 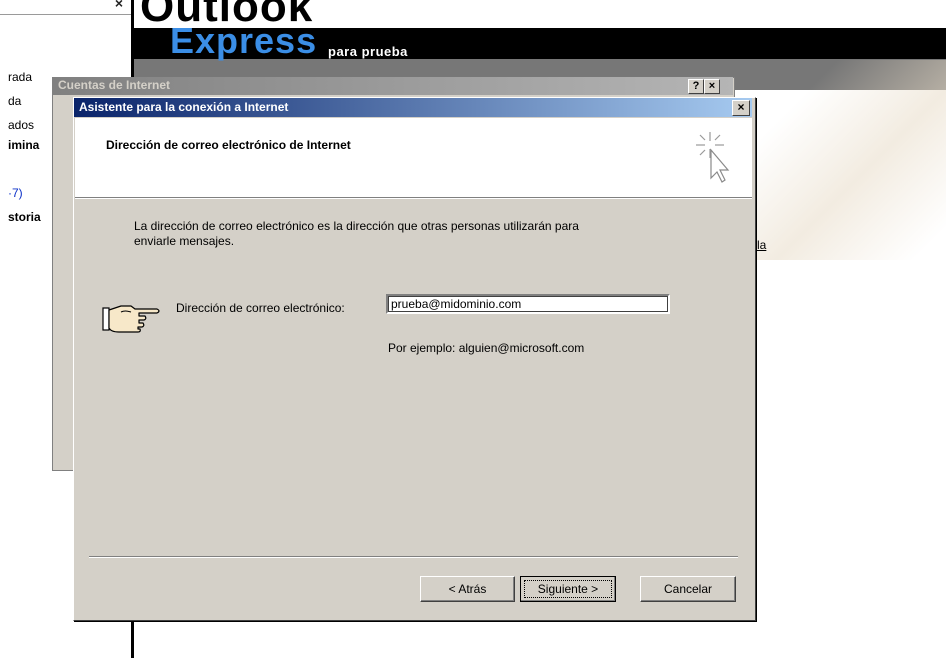 What do you see at coordinates (15, 101) in the screenshot?
I see `folder-pane-text: da` at bounding box center [15, 101].